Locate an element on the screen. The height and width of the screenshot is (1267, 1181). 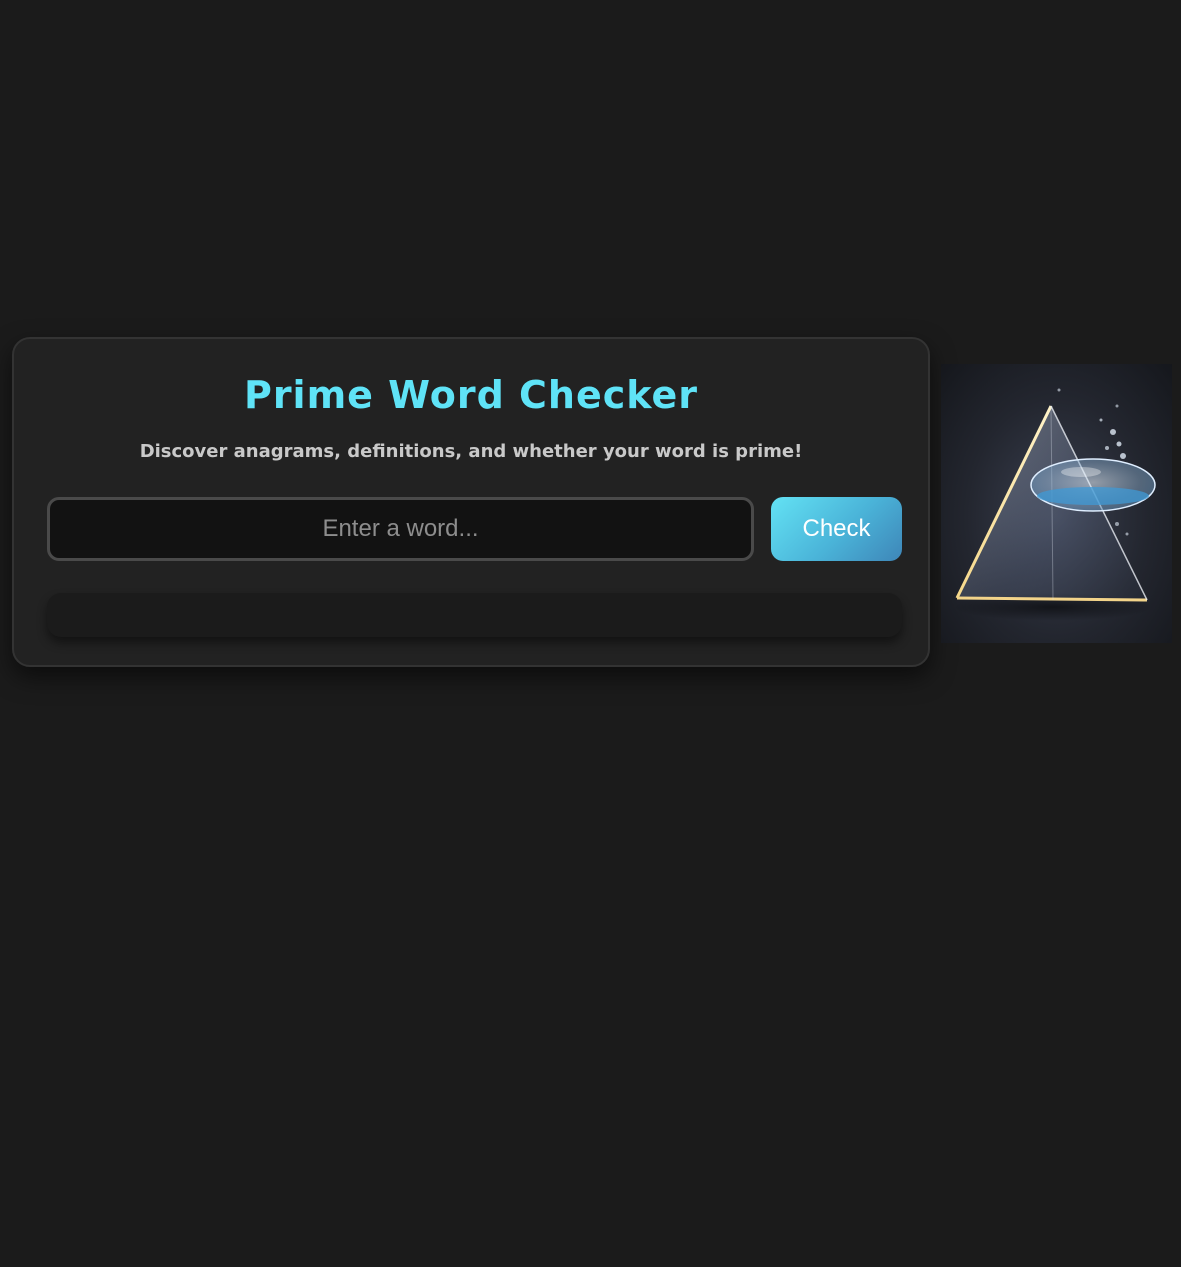
result-box is located at coordinates (474, 615).